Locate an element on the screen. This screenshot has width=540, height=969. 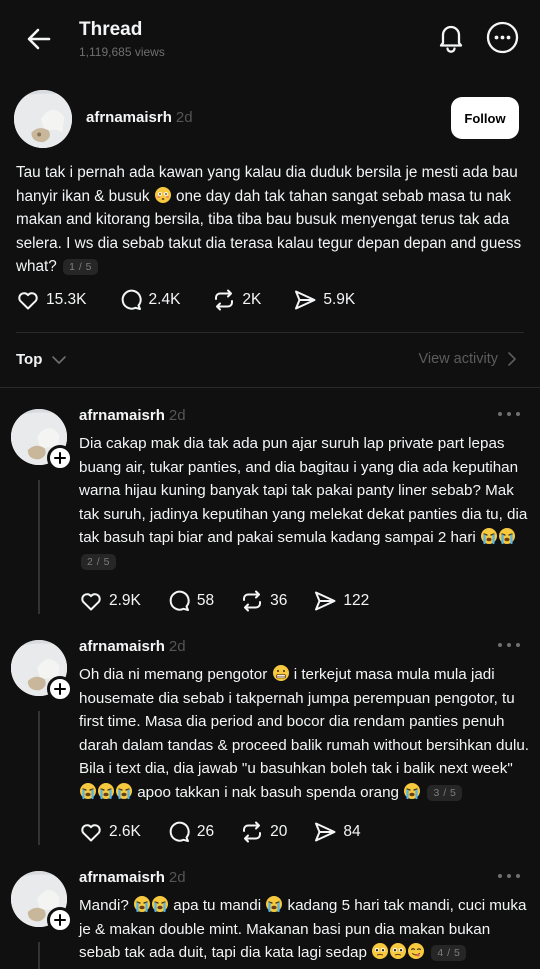
page-badge: 4 / 5 is located at coordinates (449, 953).